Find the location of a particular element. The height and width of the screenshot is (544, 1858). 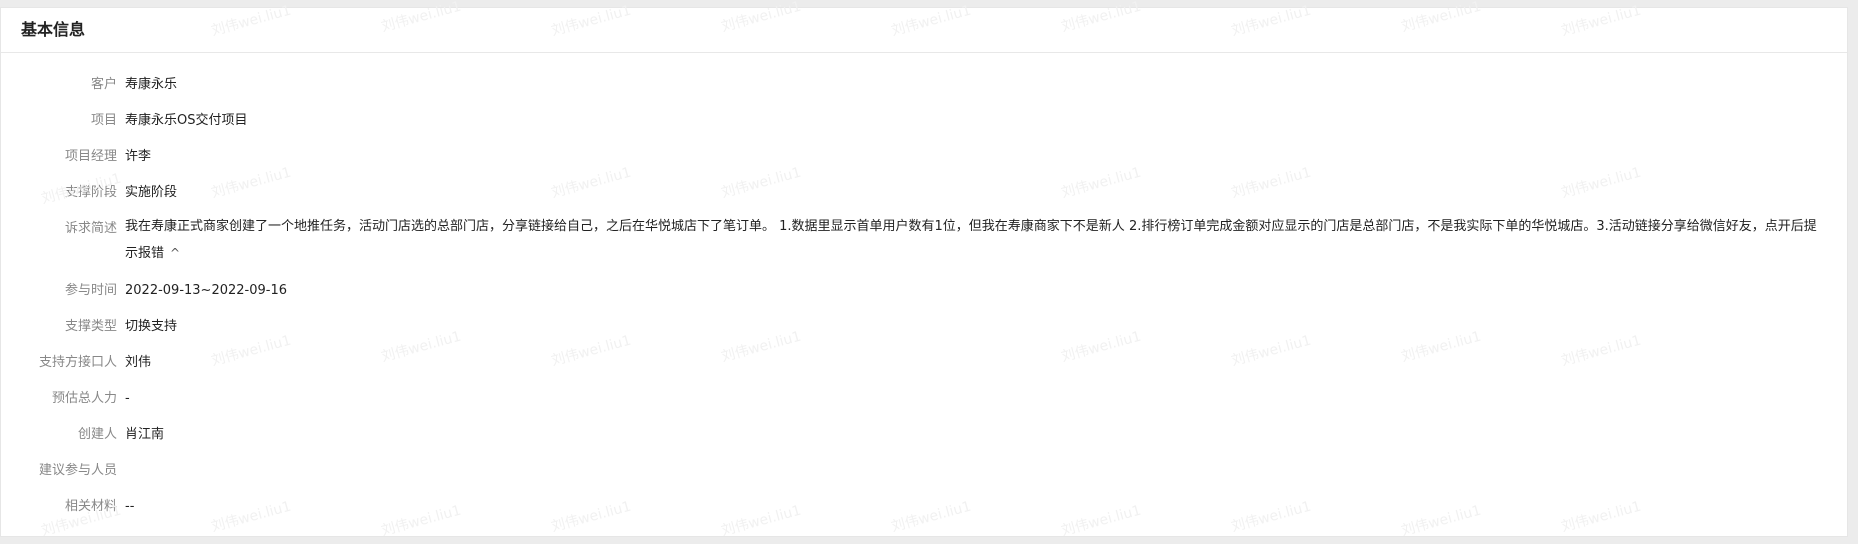

field-label: 预估总人力 is located at coordinates (84, 398).